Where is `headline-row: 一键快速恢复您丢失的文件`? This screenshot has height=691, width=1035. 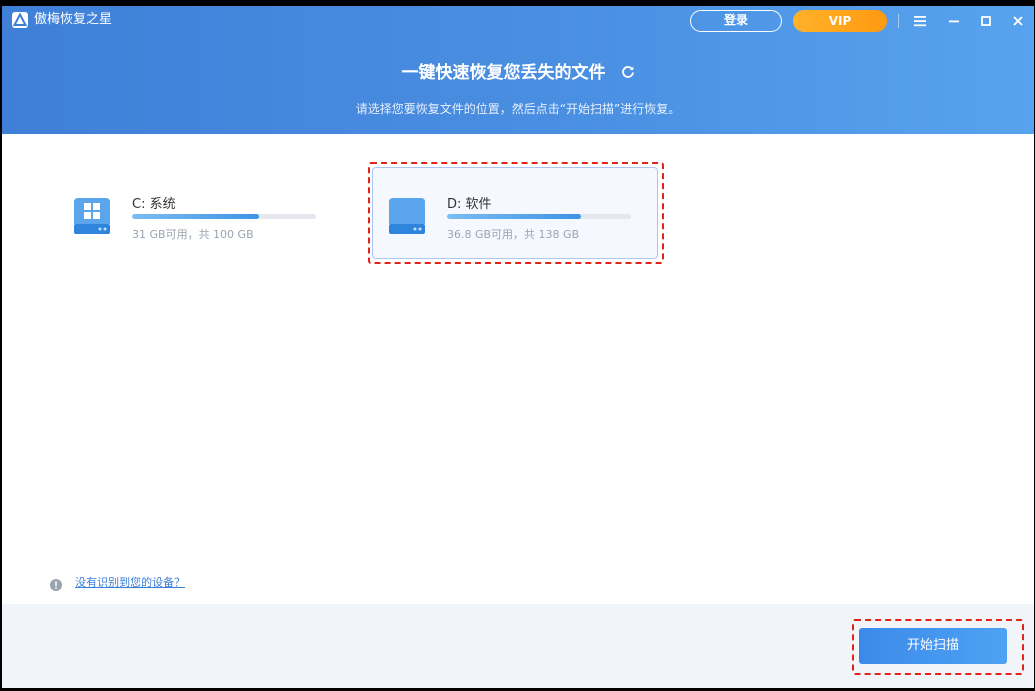 headline-row: 一键快速恢复您丢失的文件 is located at coordinates (518, 71).